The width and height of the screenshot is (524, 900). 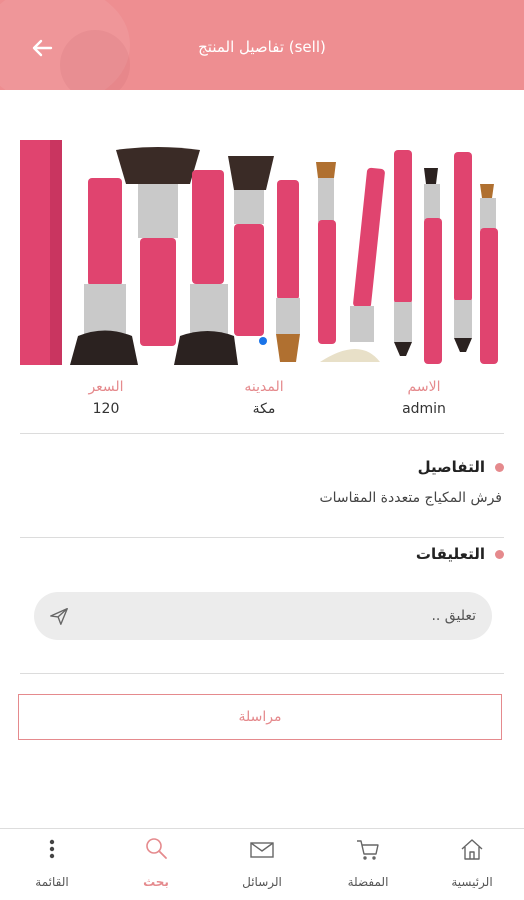 What do you see at coordinates (424, 387) in the screenshot?
I see `name-label: الاسم` at bounding box center [424, 387].